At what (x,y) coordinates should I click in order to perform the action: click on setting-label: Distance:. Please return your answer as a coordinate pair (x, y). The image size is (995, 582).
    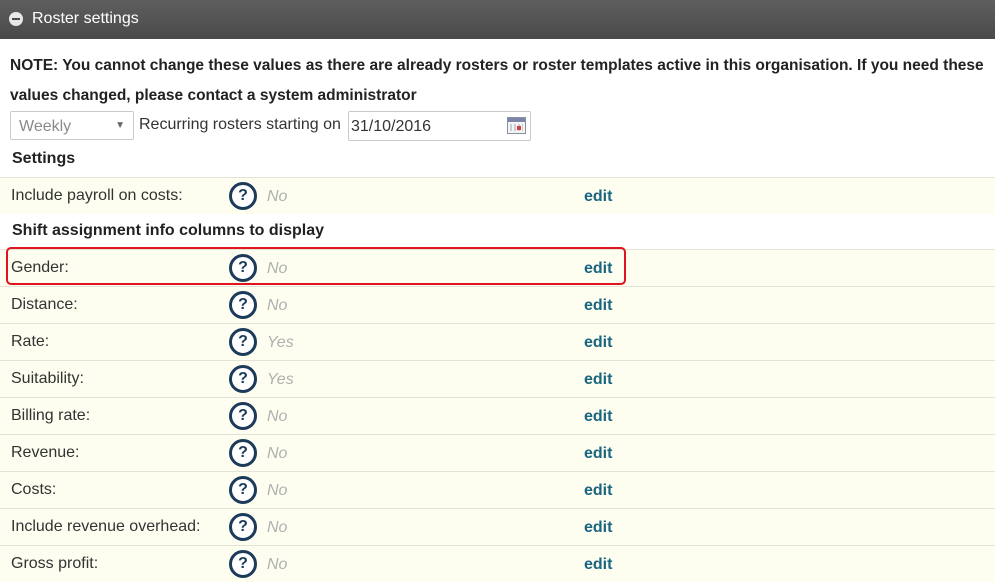
    Looking at the image, I should click on (44, 304).